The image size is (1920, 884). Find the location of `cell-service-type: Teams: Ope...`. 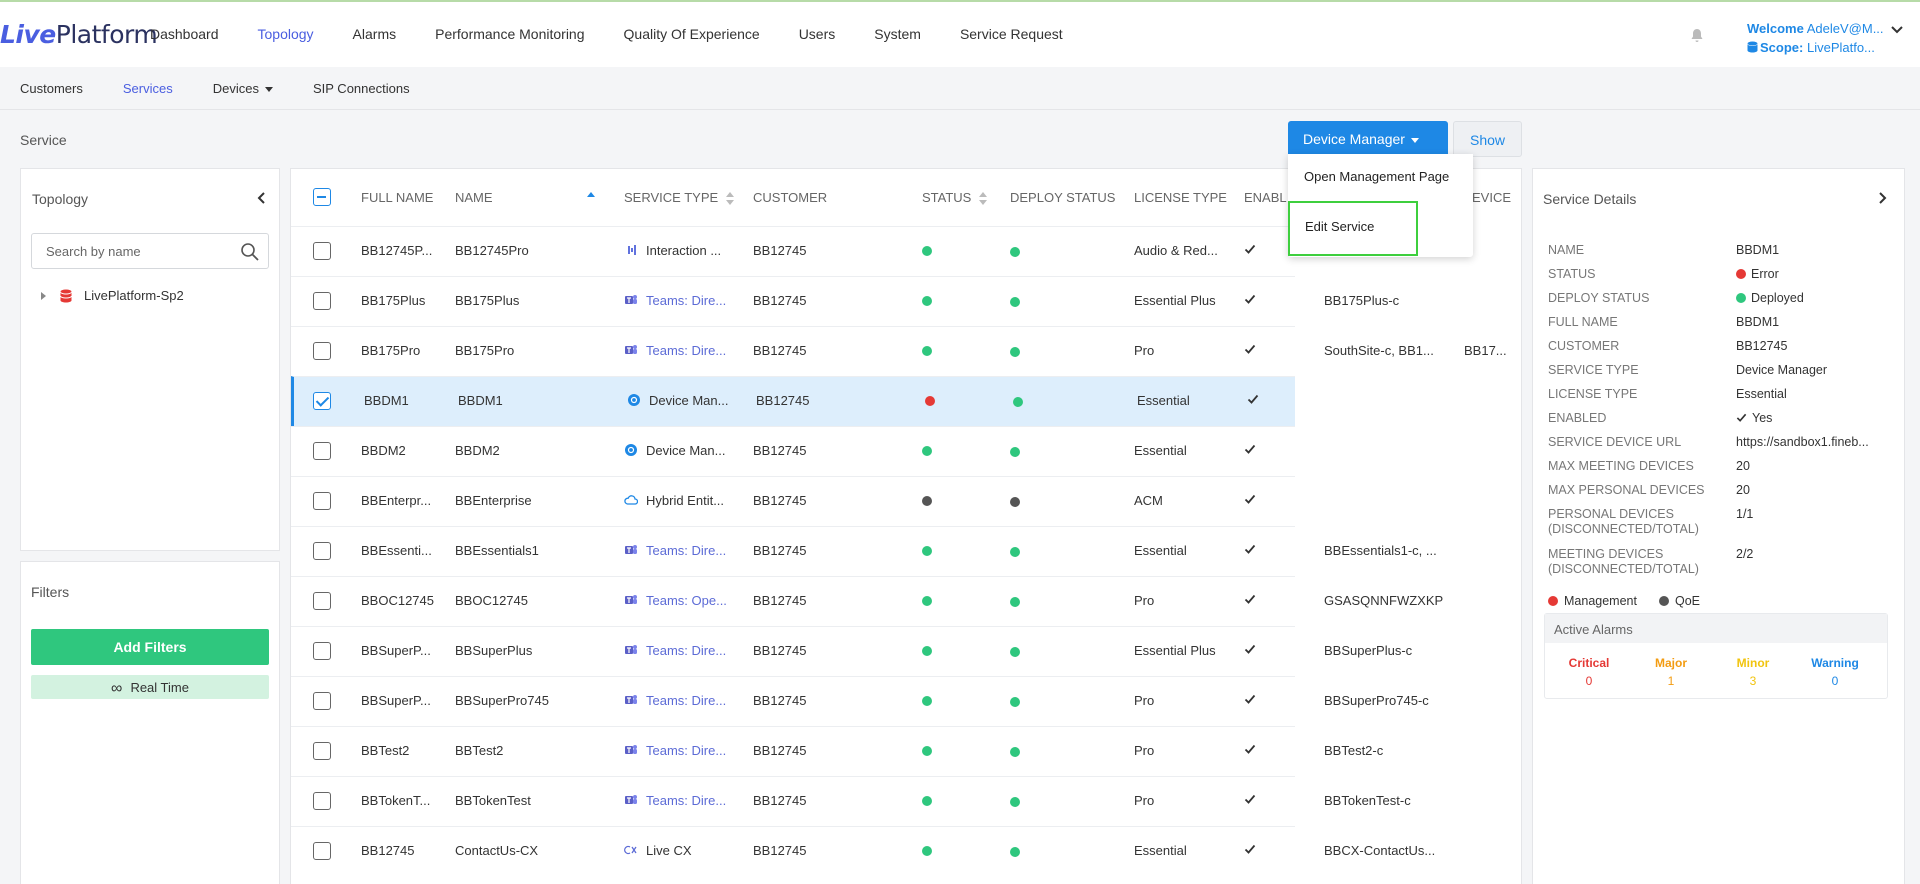

cell-service-type: Teams: Ope... is located at coordinates (681, 600).